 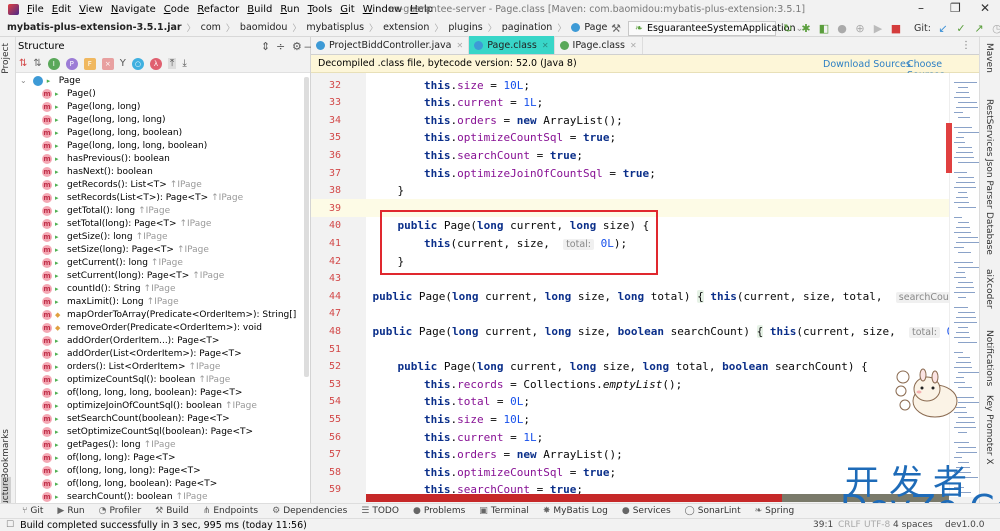 What do you see at coordinates (989, 358) in the screenshot?
I see `notifications-tool-tab: Notifications` at bounding box center [989, 358].